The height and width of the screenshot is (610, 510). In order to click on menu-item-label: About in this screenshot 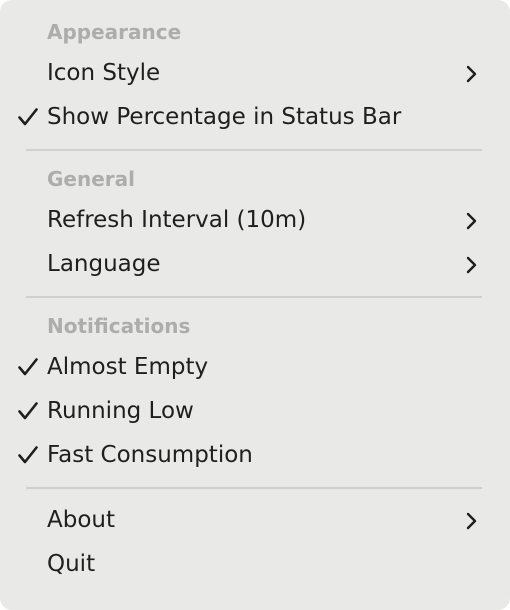, I will do `click(81, 520)`.